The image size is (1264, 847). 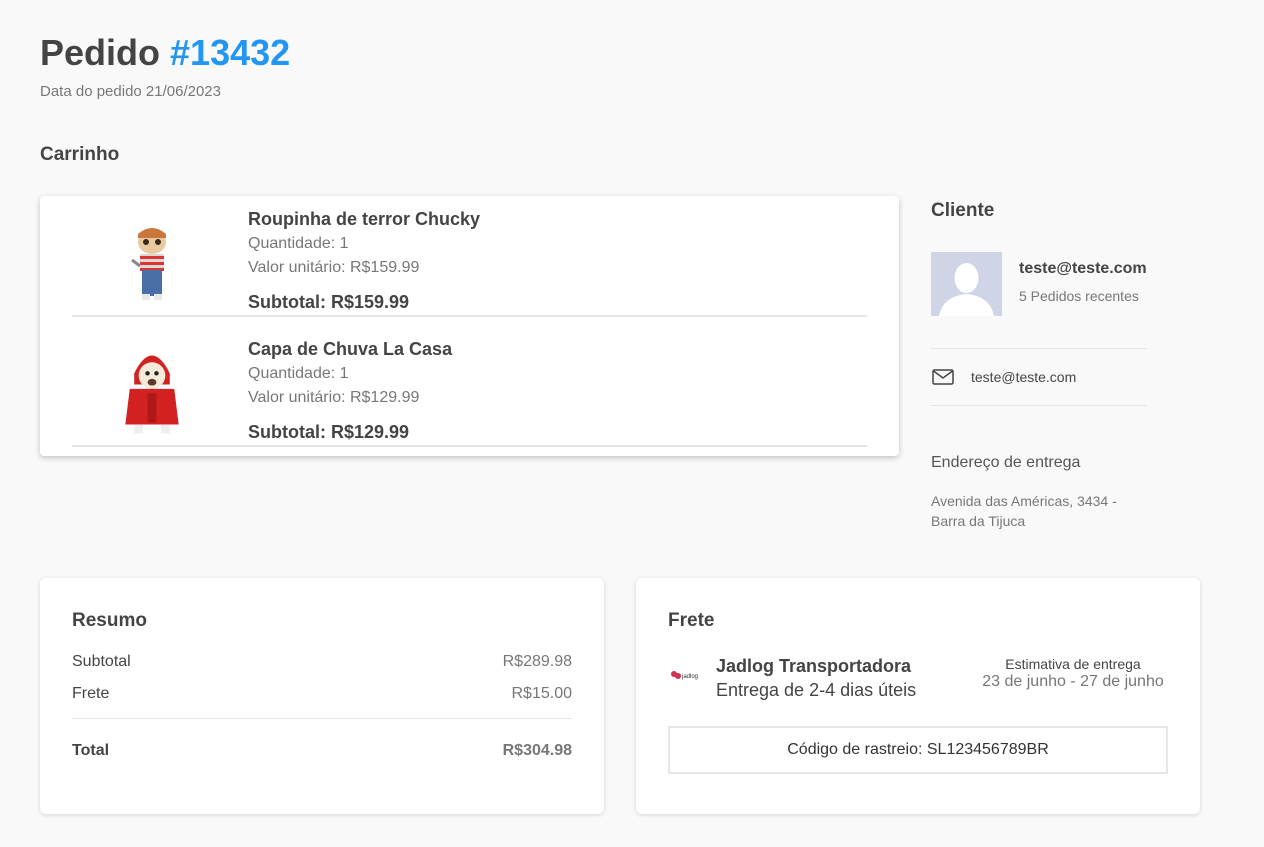 What do you see at coordinates (334, 267) in the screenshot?
I see `cart-item-unit-price: Valor unitário: R$159.99` at bounding box center [334, 267].